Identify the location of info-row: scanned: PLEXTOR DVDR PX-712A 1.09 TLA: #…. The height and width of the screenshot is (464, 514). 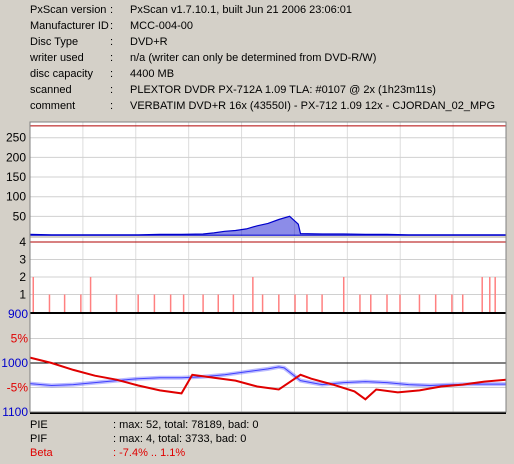
(257, 90).